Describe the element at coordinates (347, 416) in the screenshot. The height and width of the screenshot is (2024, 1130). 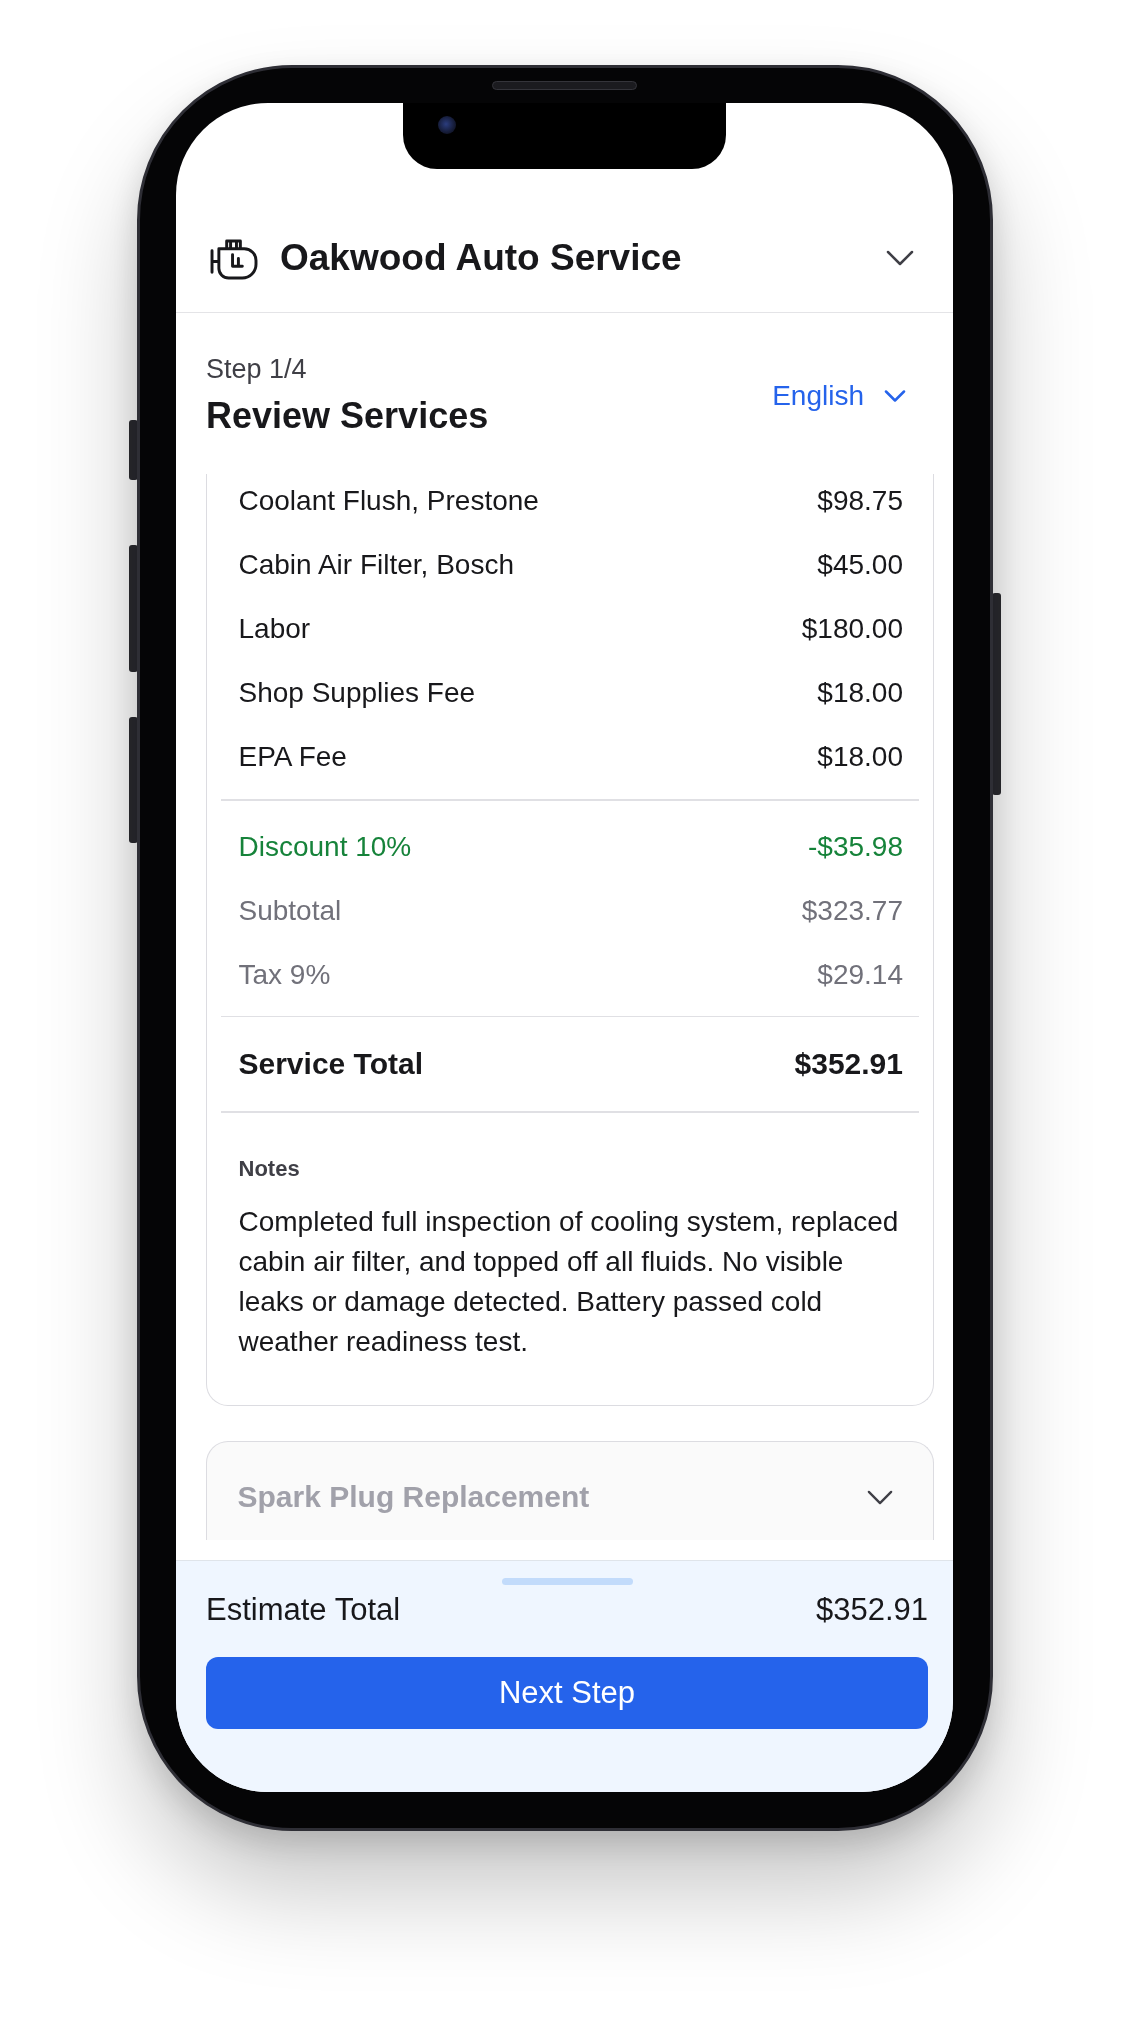
I see `page-title: Review Services` at that location.